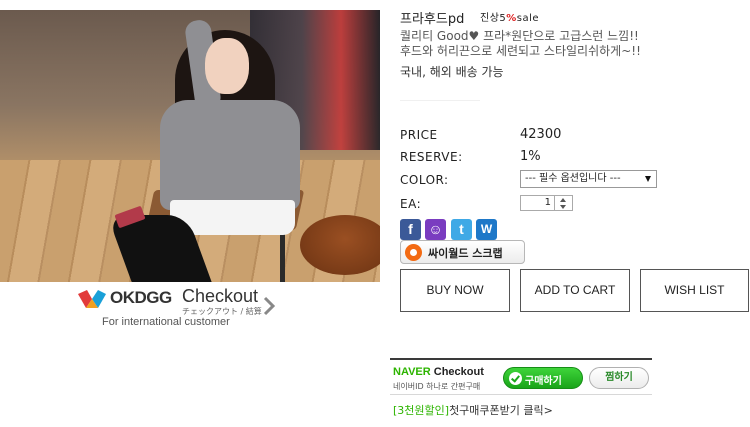  I want to click on reserve-value: 1%, so click(530, 156).